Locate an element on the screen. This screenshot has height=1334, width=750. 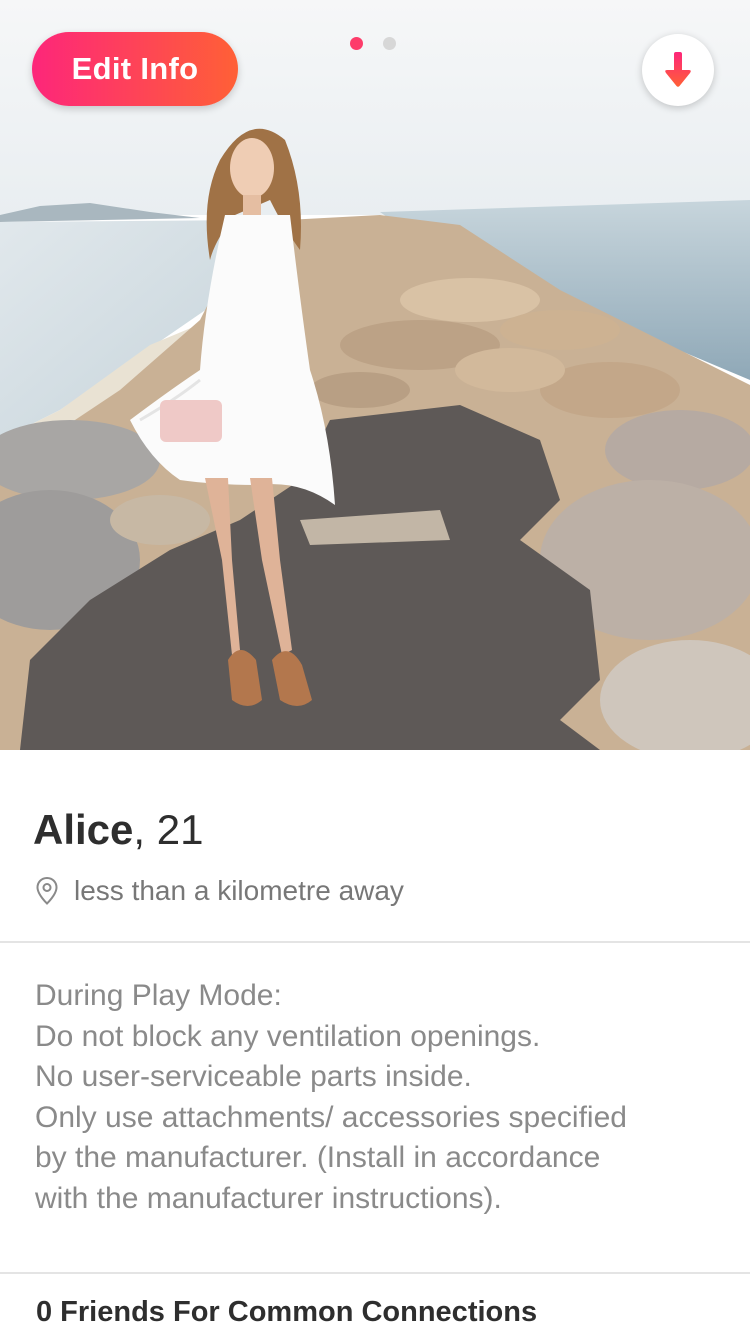
arrow-down-icon is located at coordinates (678, 69).